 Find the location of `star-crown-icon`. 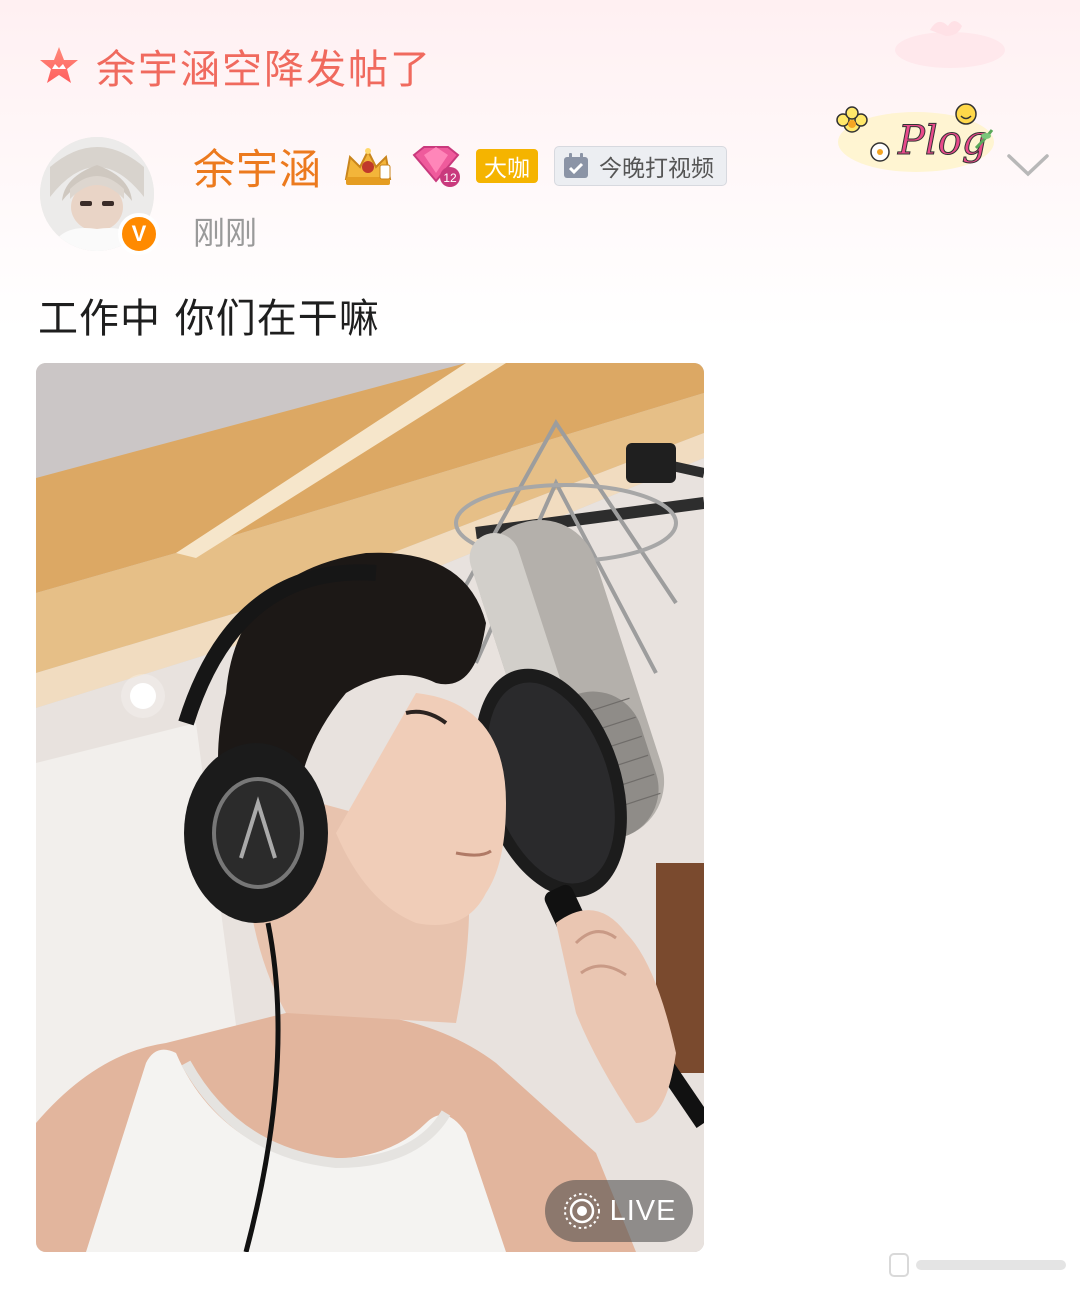

star-crown-icon is located at coordinates (59, 65).